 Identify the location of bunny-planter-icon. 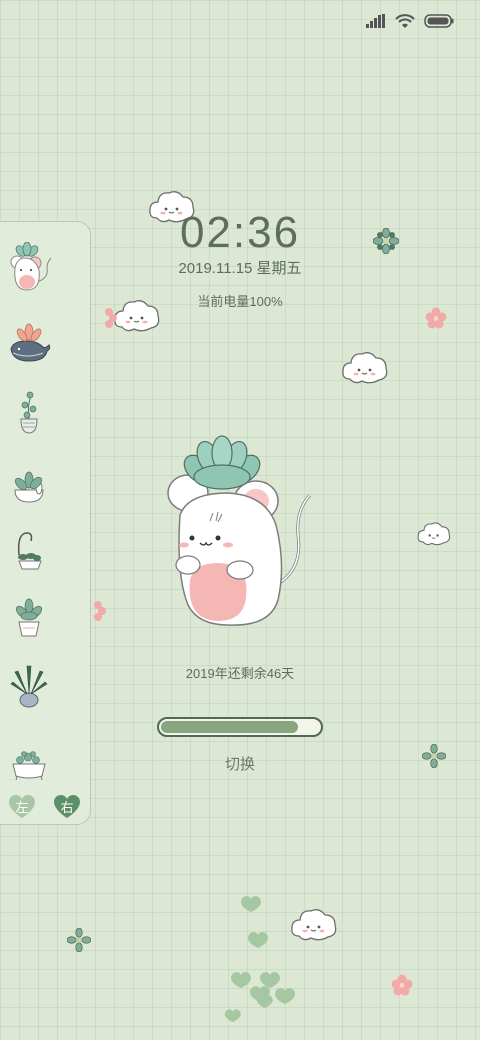
(29, 487).